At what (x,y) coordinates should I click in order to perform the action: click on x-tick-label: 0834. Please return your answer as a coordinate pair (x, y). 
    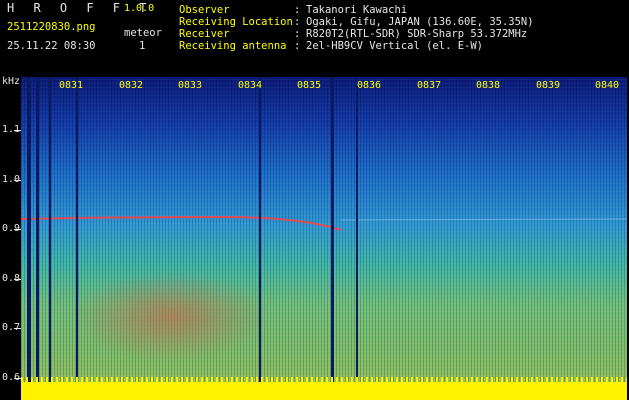
    Looking at the image, I should click on (250, 85).